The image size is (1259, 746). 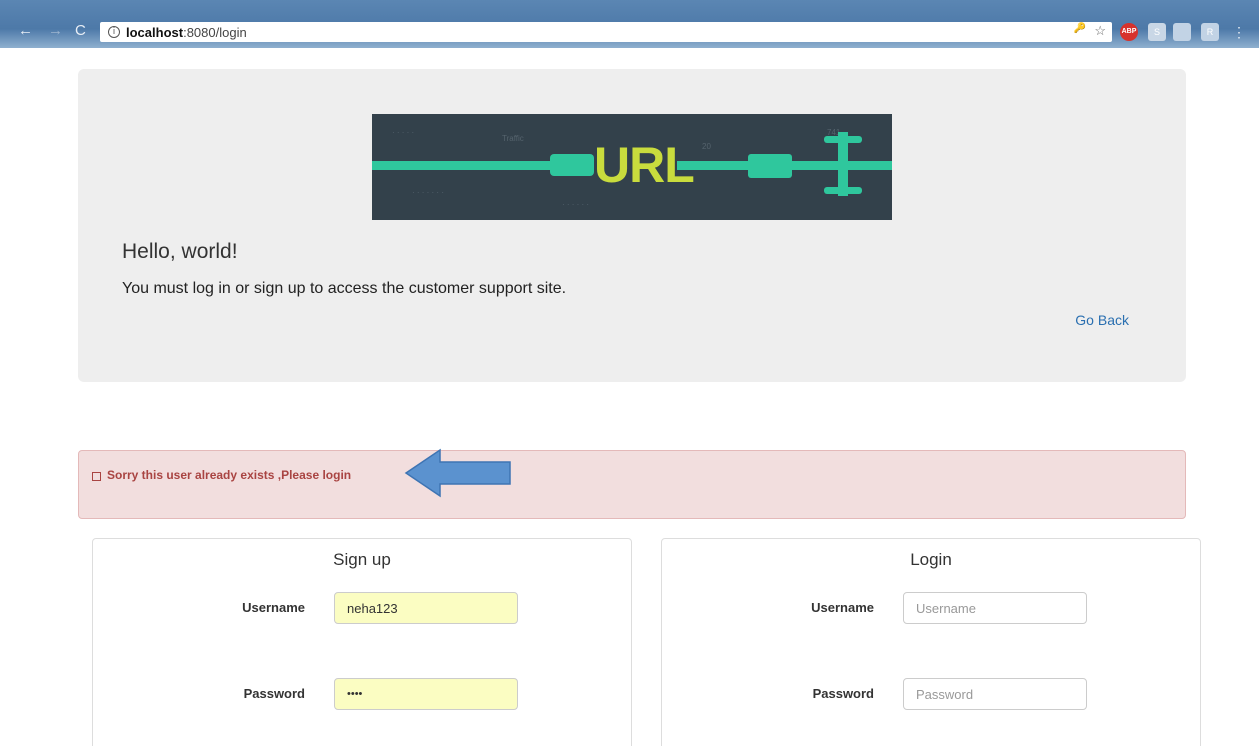 What do you see at coordinates (931, 642) in the screenshot?
I see `login-panel: Login Username Password` at bounding box center [931, 642].